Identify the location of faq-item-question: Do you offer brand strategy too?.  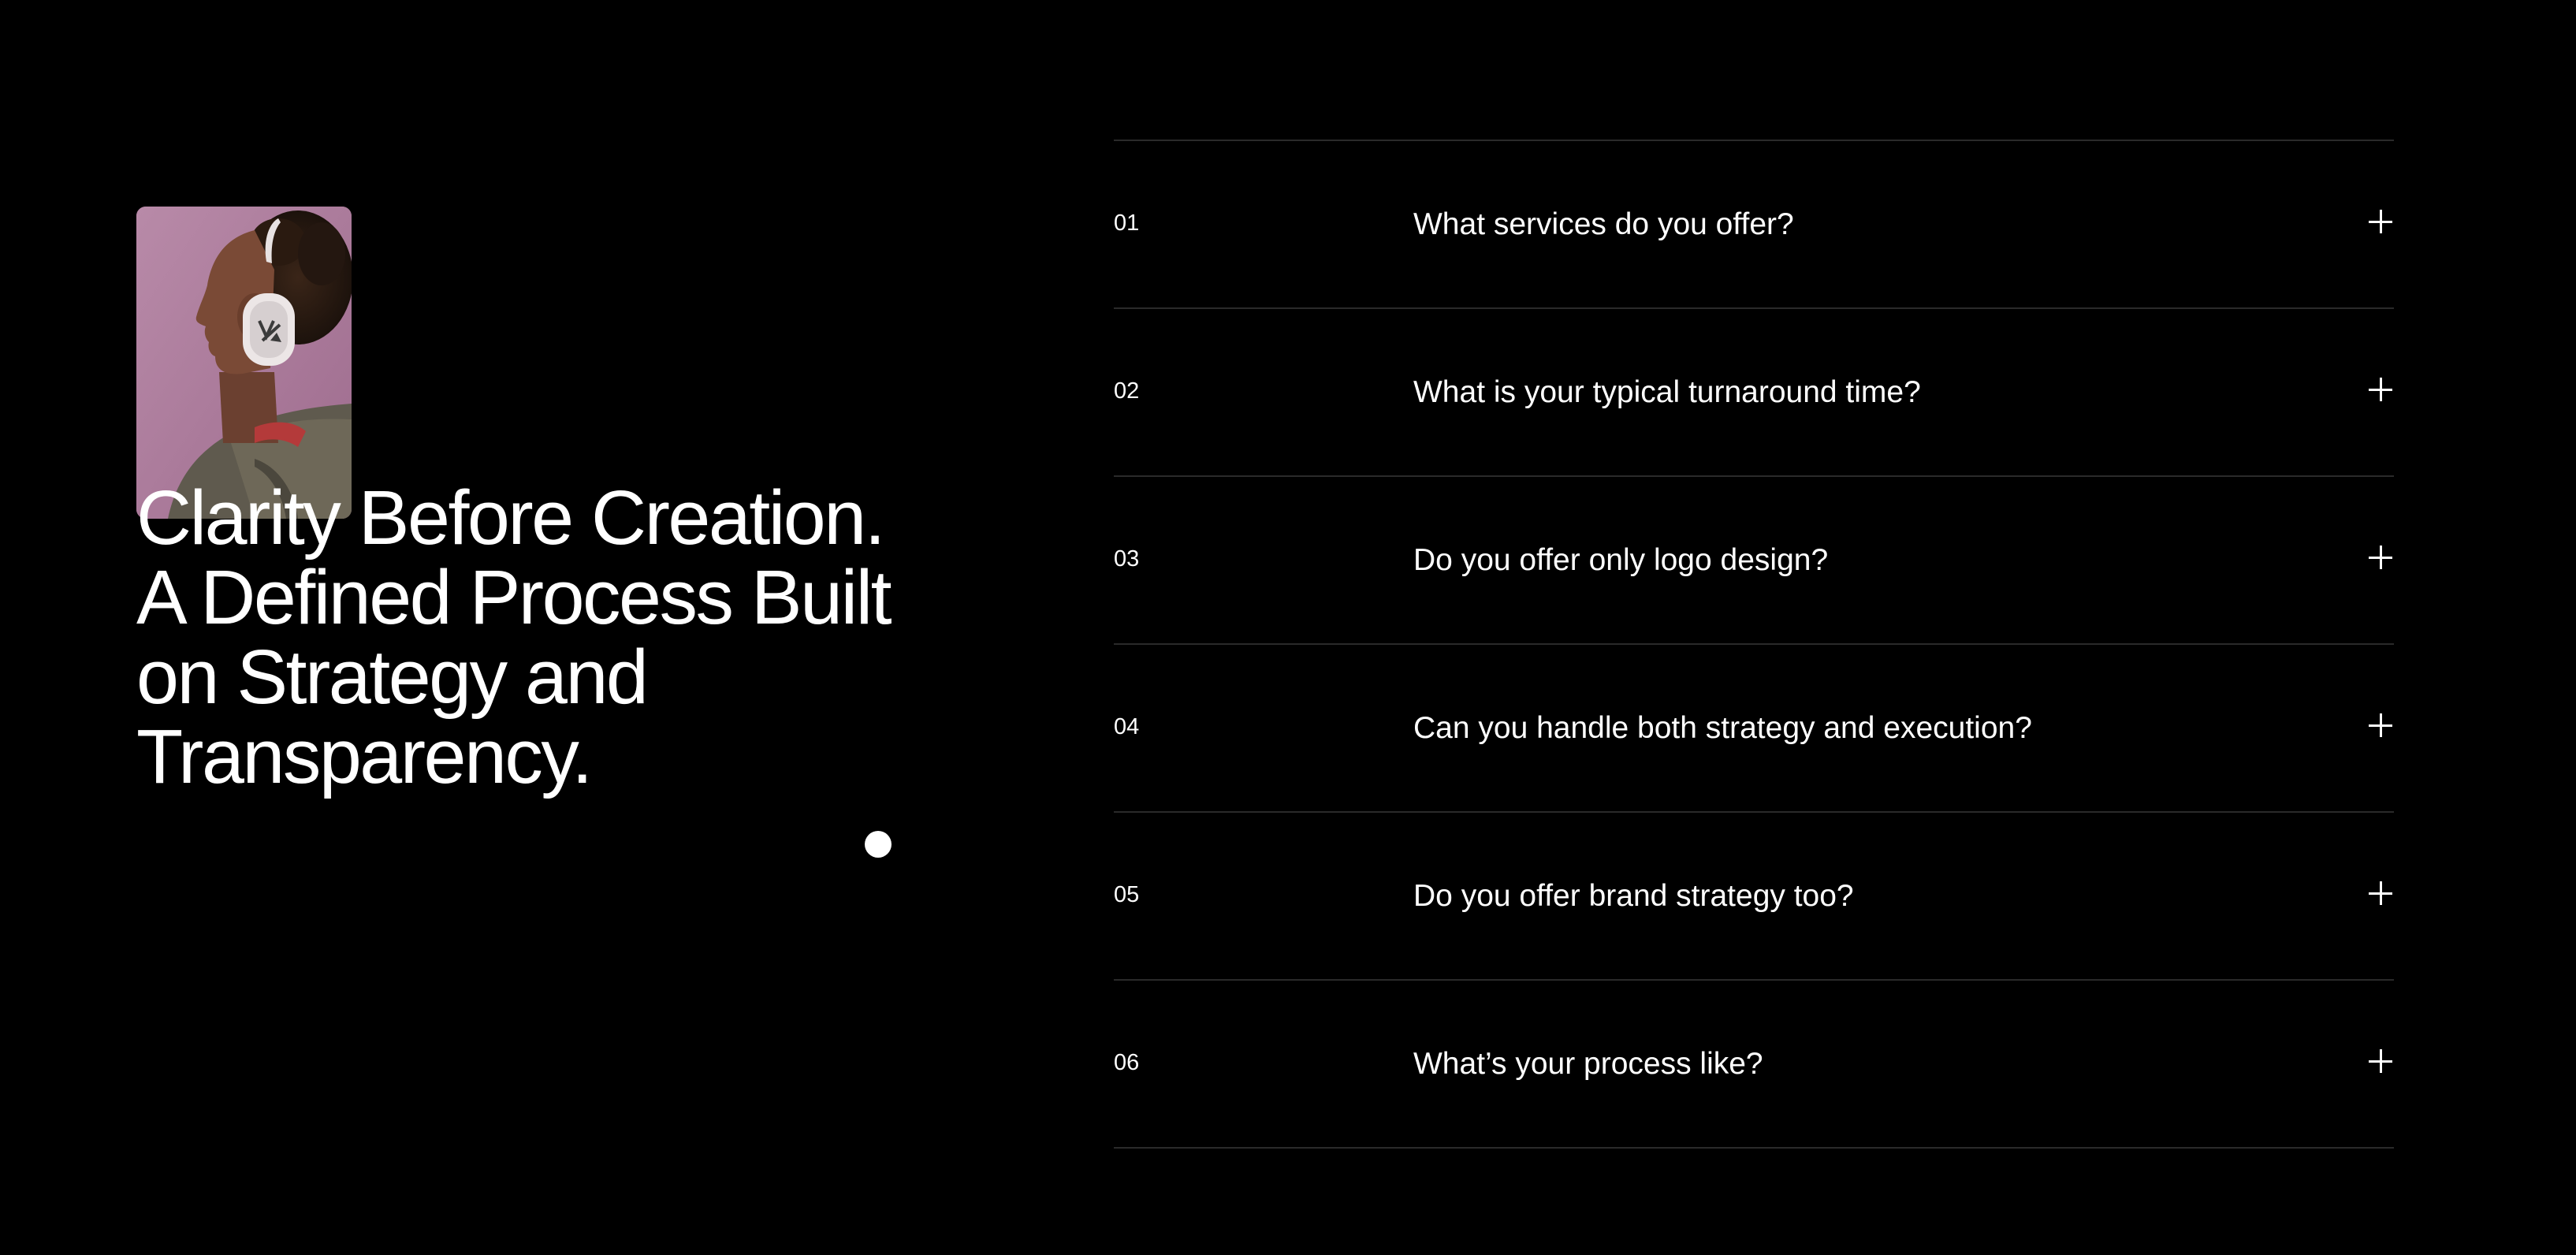
(1633, 896).